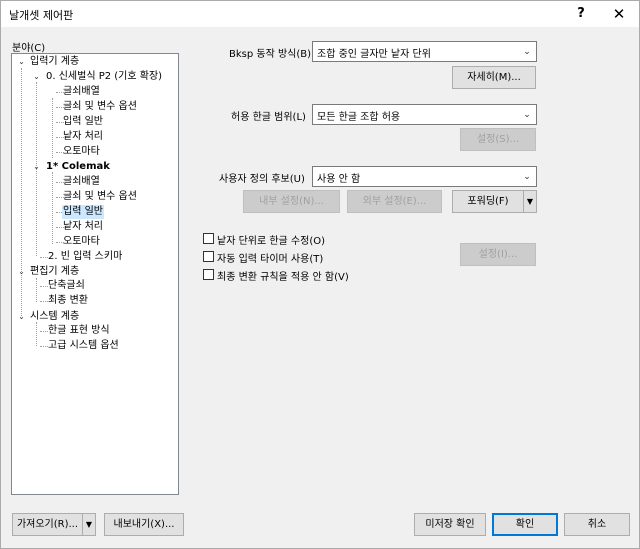 The height and width of the screenshot is (549, 640). I want to click on cancel-button: 취소, so click(597, 524).